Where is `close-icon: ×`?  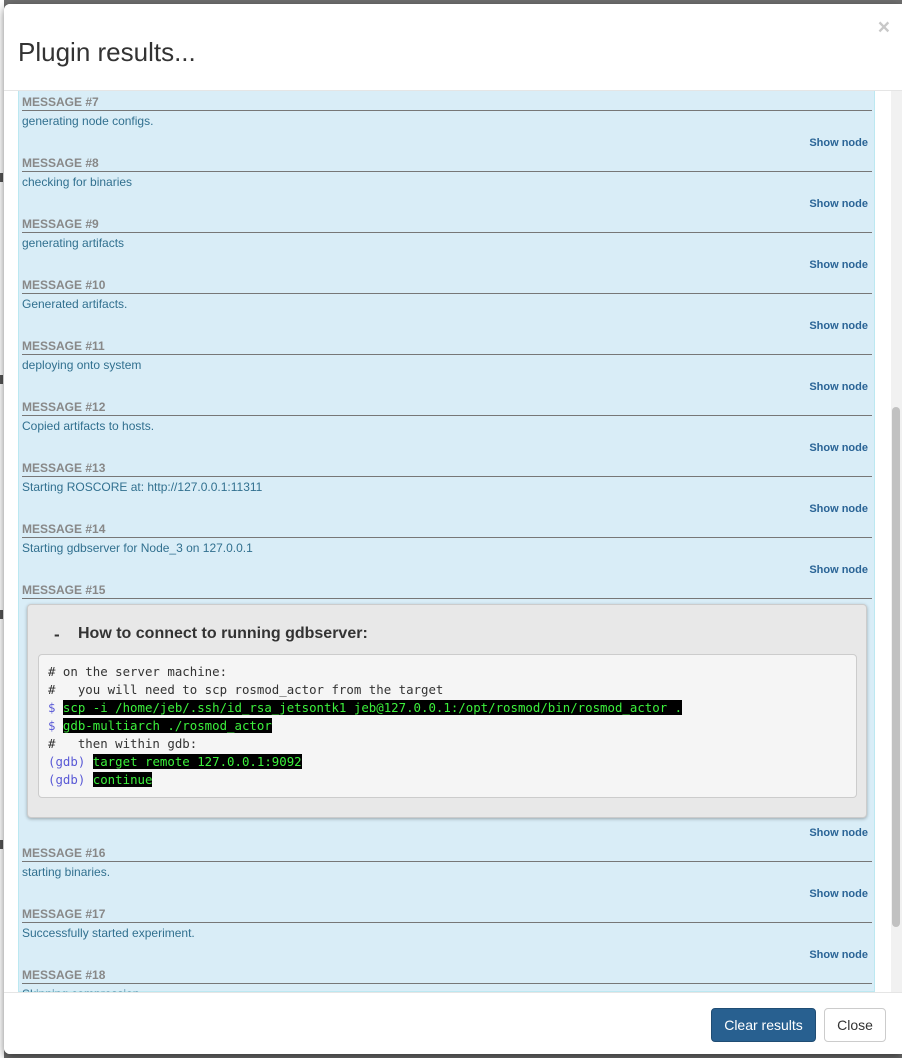 close-icon: × is located at coordinates (884, 27).